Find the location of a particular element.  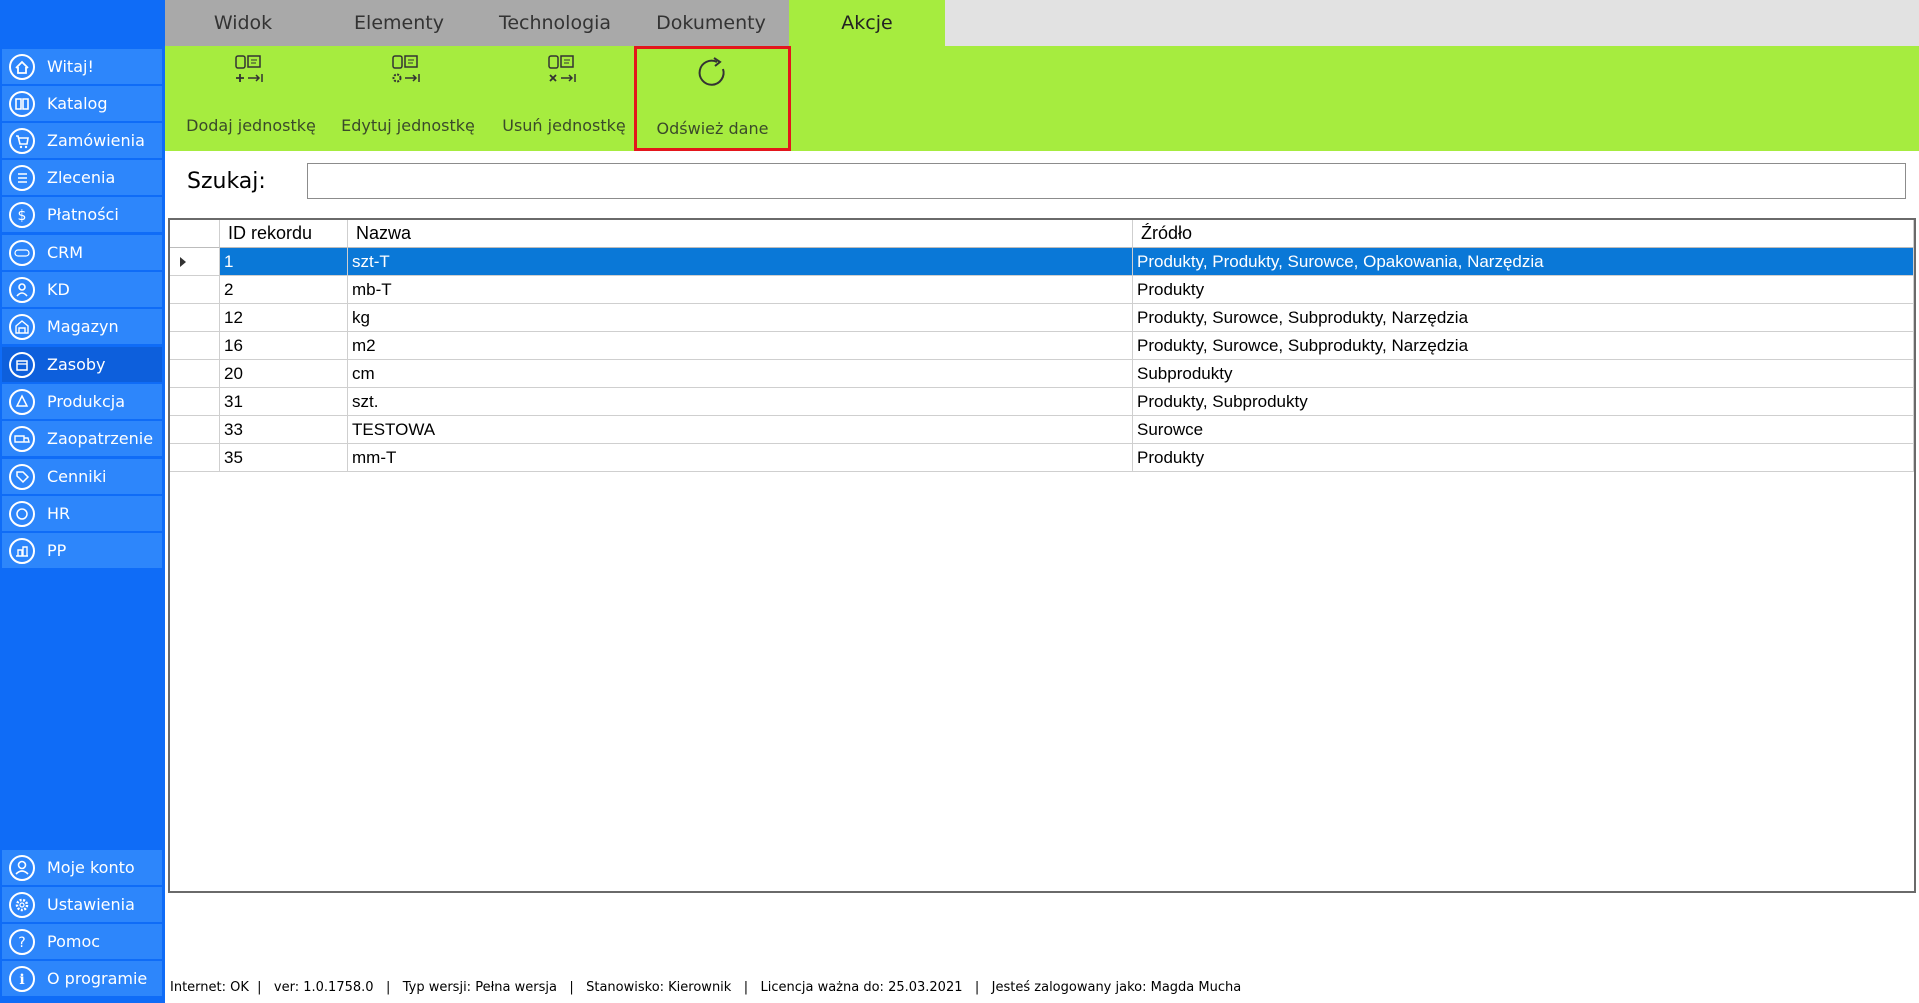

tab-technologia: Technologia is located at coordinates (555, 23).